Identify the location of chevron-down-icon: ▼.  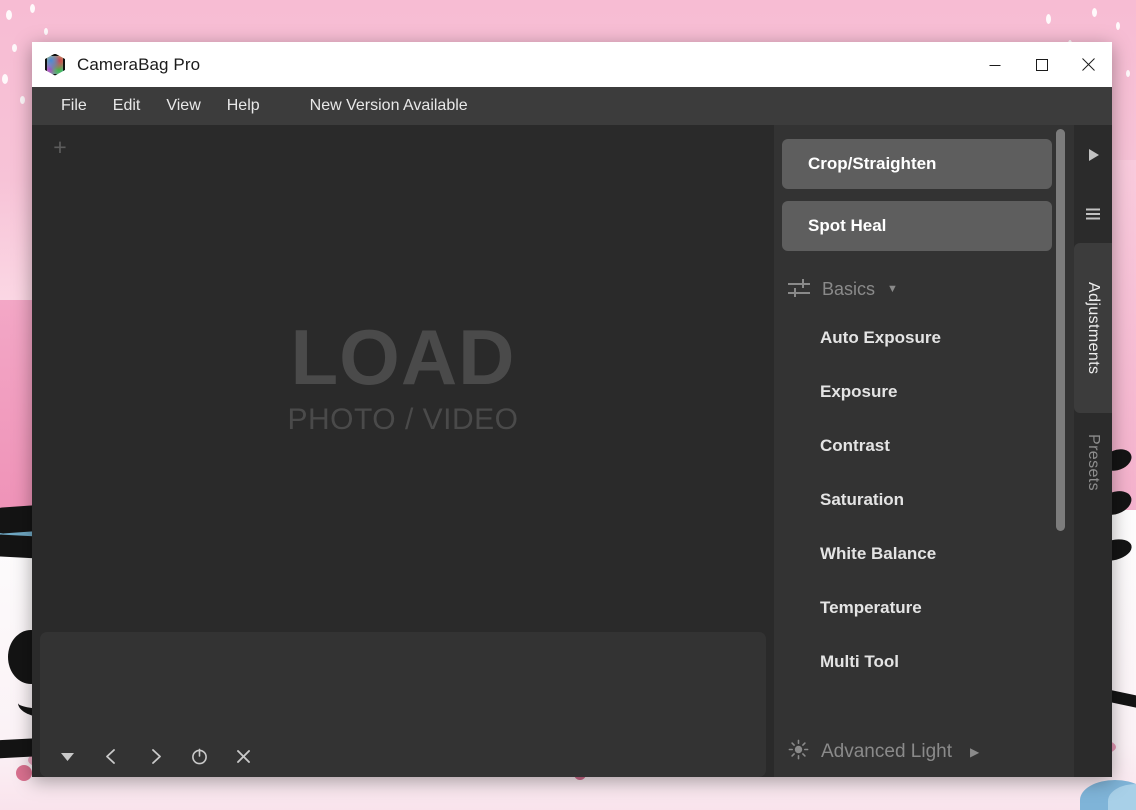
(892, 289).